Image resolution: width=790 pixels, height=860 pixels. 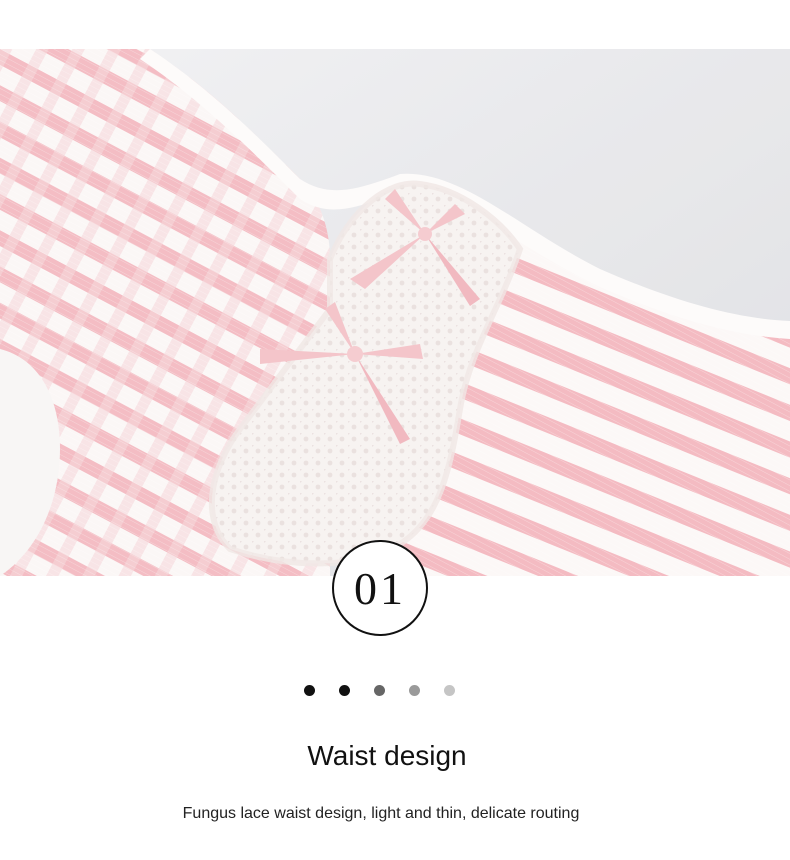 I want to click on step-number: 01, so click(x=380, y=588).